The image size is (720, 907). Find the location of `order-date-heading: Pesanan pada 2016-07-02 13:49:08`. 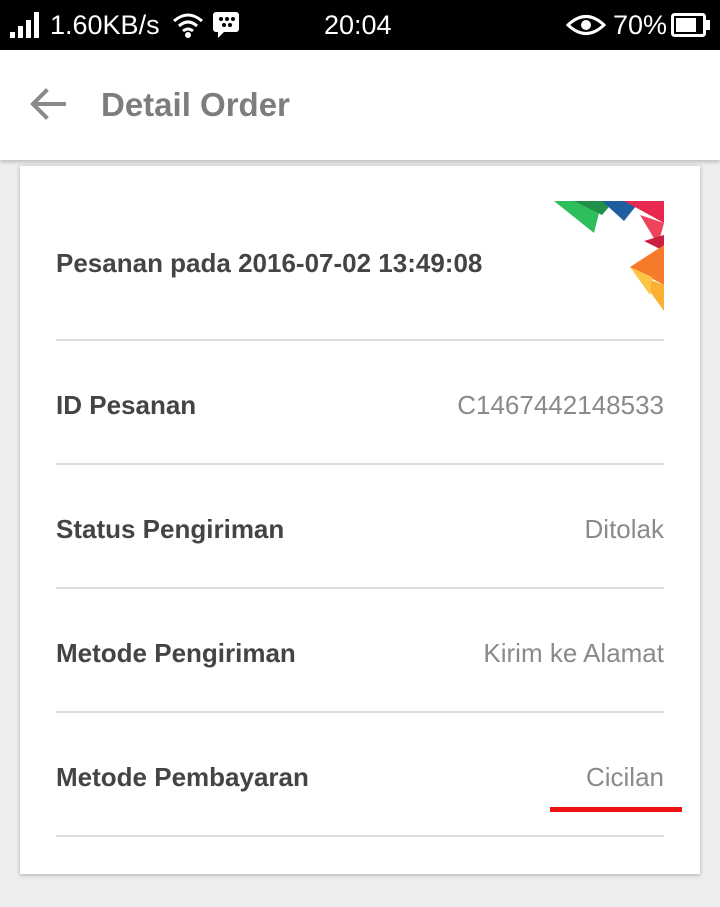

order-date-heading: Pesanan pada 2016-07-02 13:49:08 is located at coordinates (269, 263).